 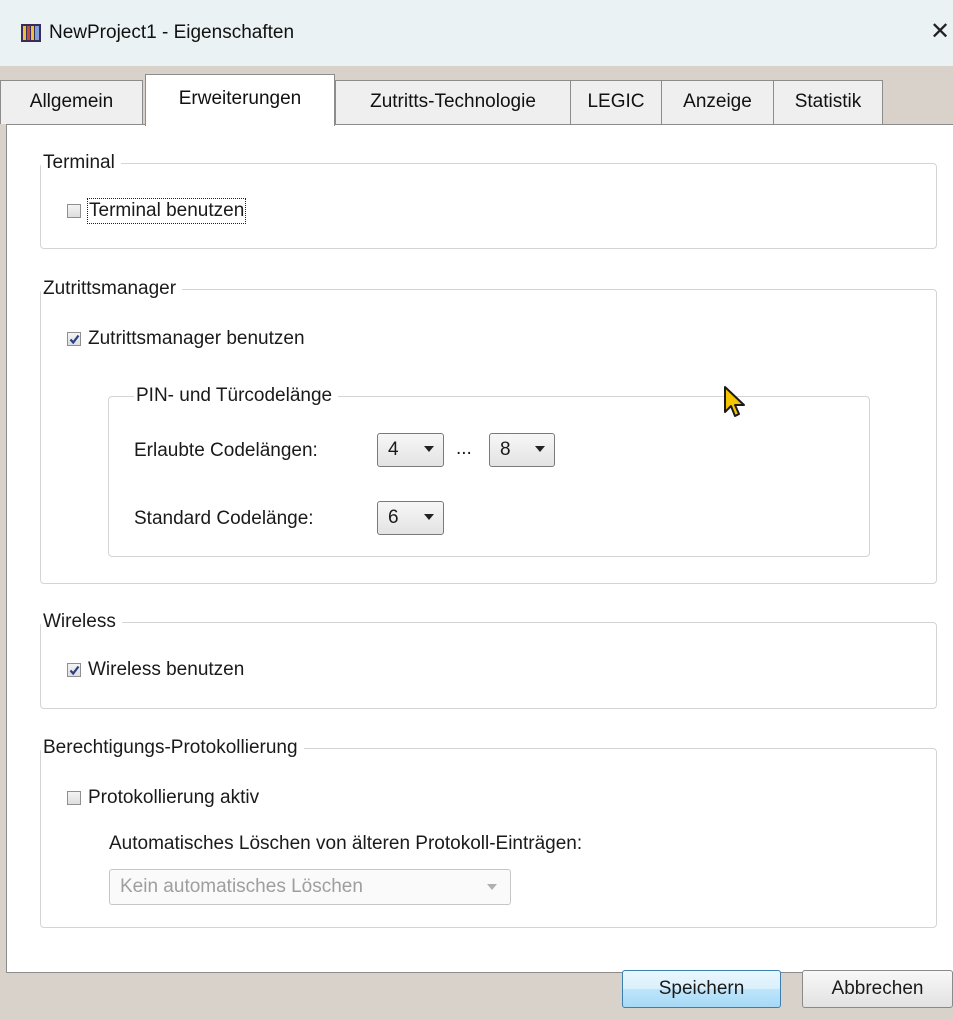 What do you see at coordinates (81, 622) in the screenshot?
I see `wireless-legend: Wireless` at bounding box center [81, 622].